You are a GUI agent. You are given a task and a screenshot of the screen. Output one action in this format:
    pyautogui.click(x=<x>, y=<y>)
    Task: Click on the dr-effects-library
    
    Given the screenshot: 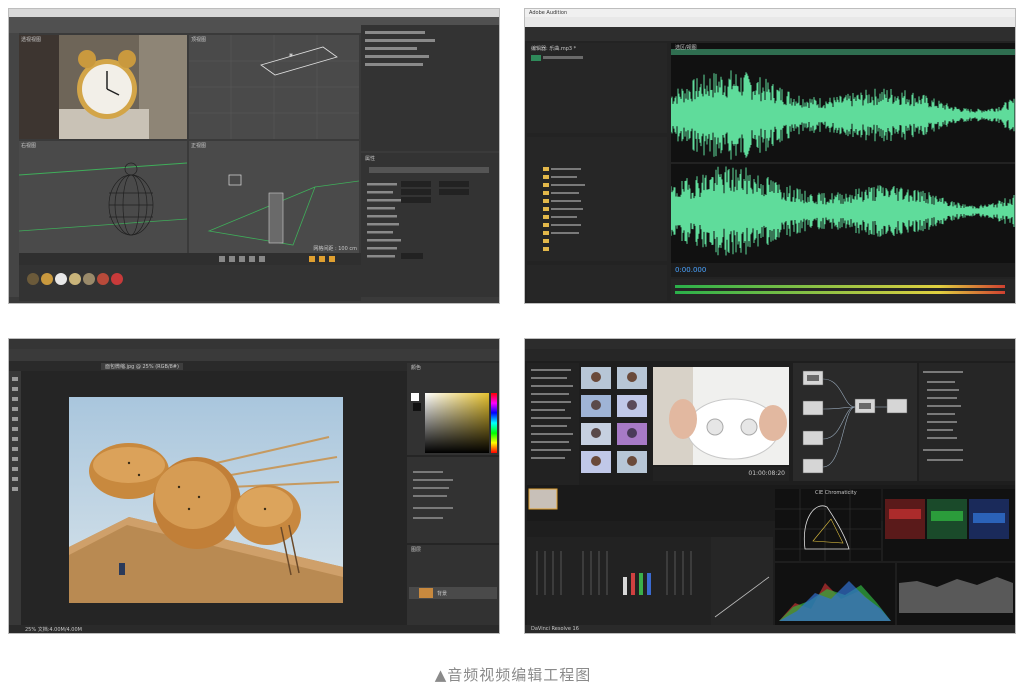 What is the action you would take?
    pyautogui.click(x=967, y=422)
    